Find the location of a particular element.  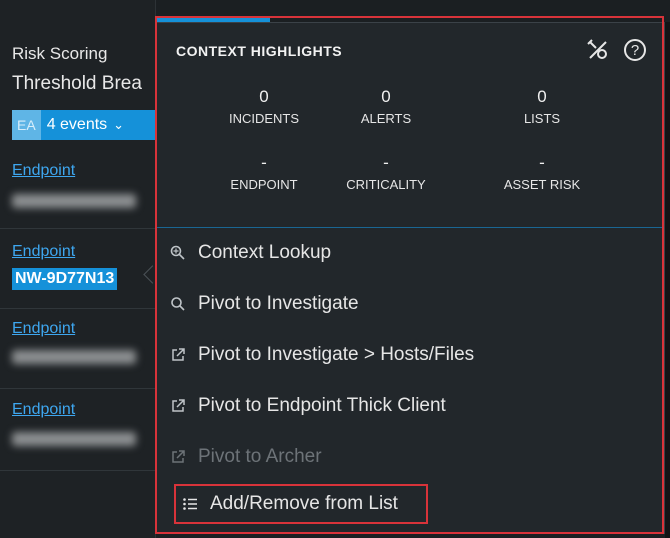

stat-asset-risk: - ASSET RISK is located at coordinates (542, 172).